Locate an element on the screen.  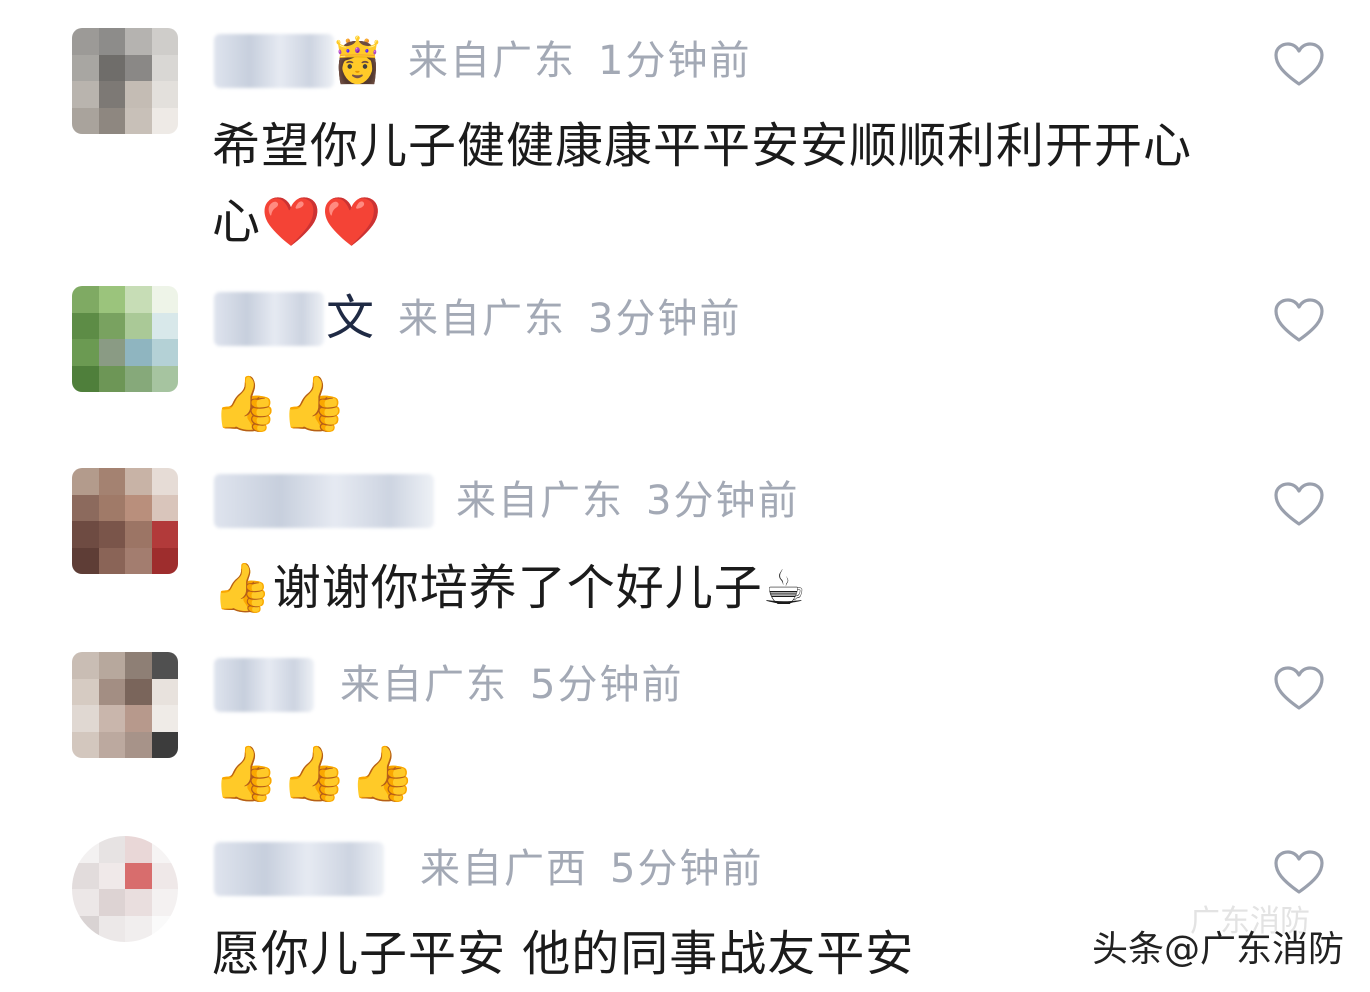
location-label: 来自广西 is located at coordinates (504, 869).